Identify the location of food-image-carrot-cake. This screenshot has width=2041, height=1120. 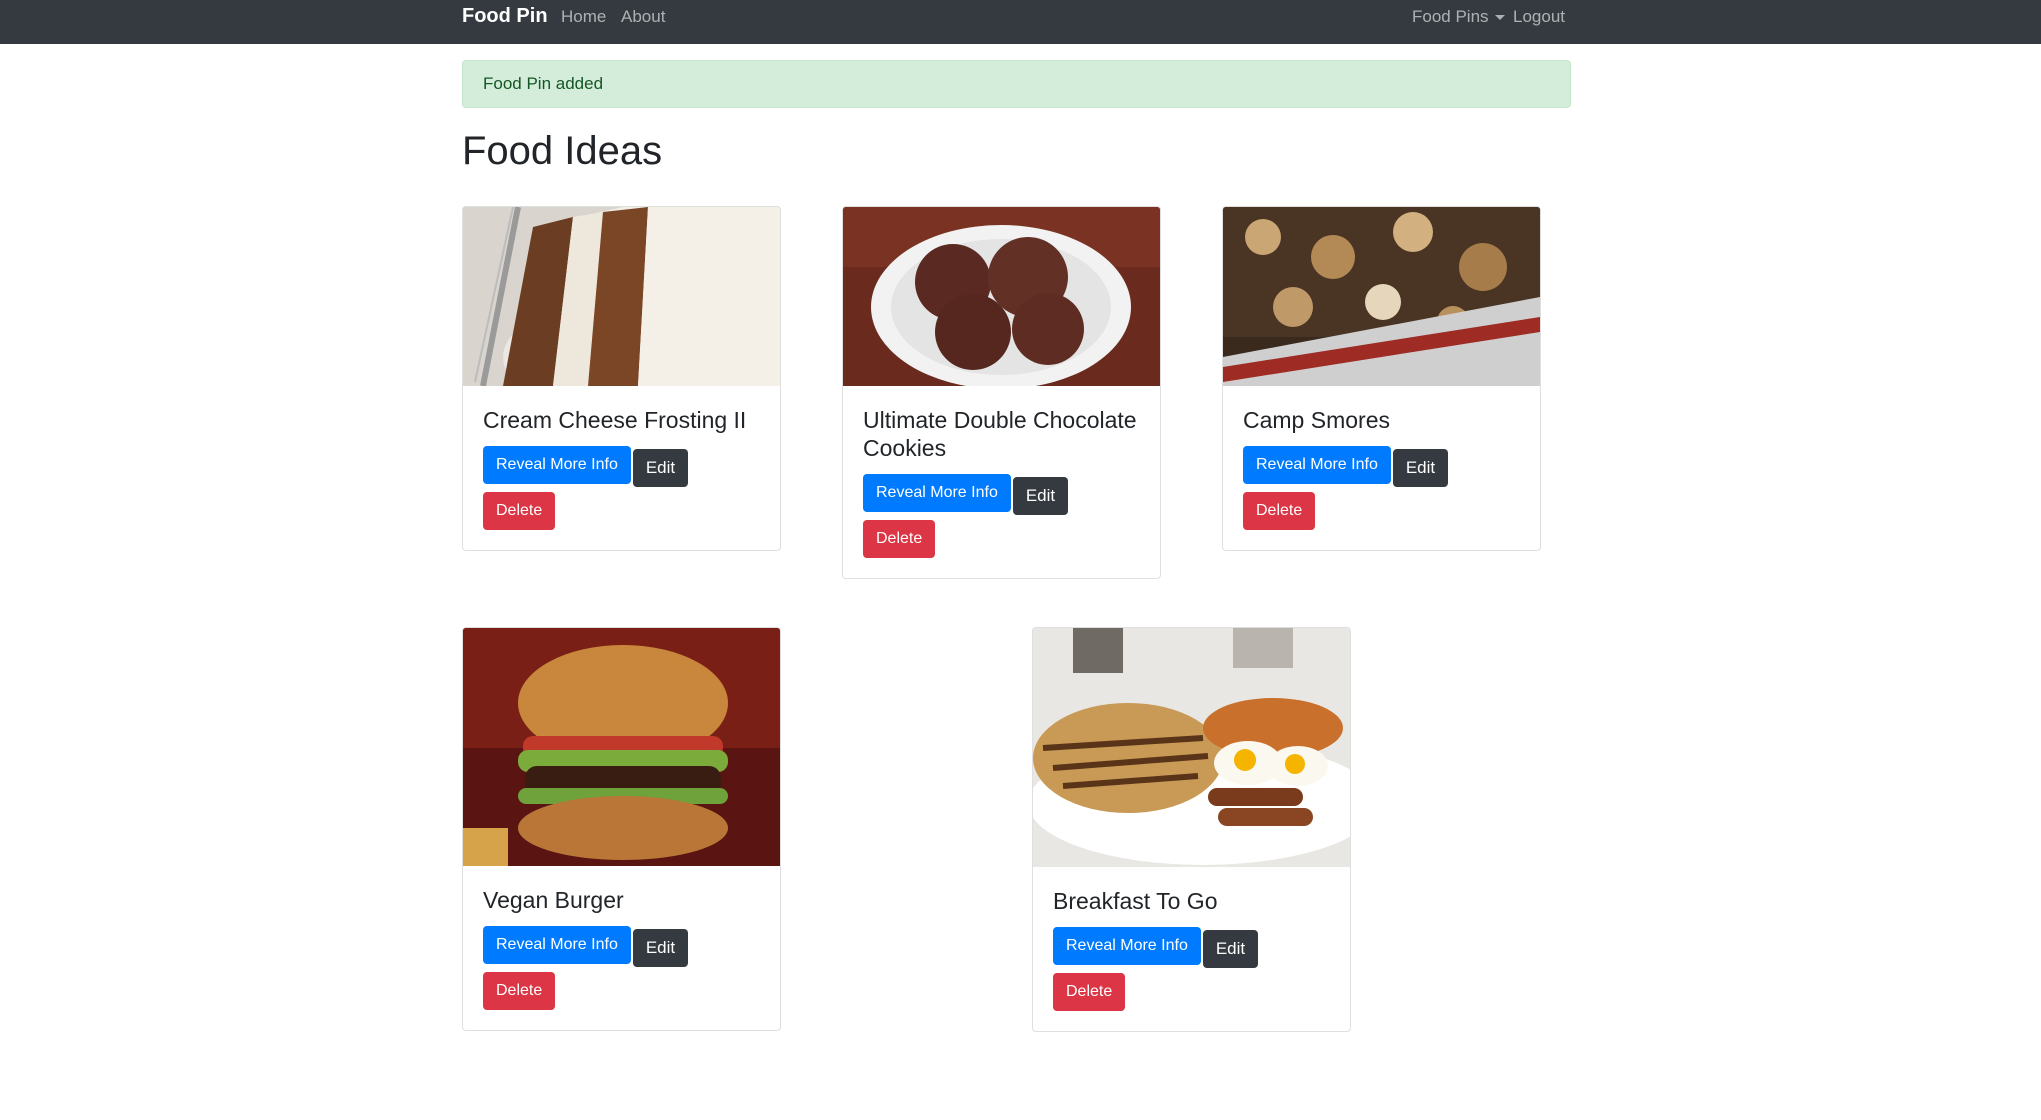
(621, 296).